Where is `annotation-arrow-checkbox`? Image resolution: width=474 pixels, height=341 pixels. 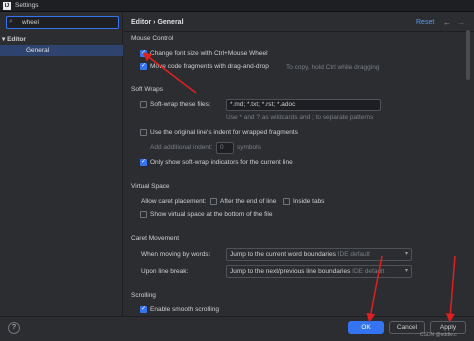 annotation-arrow-checkbox is located at coordinates (169, 73).